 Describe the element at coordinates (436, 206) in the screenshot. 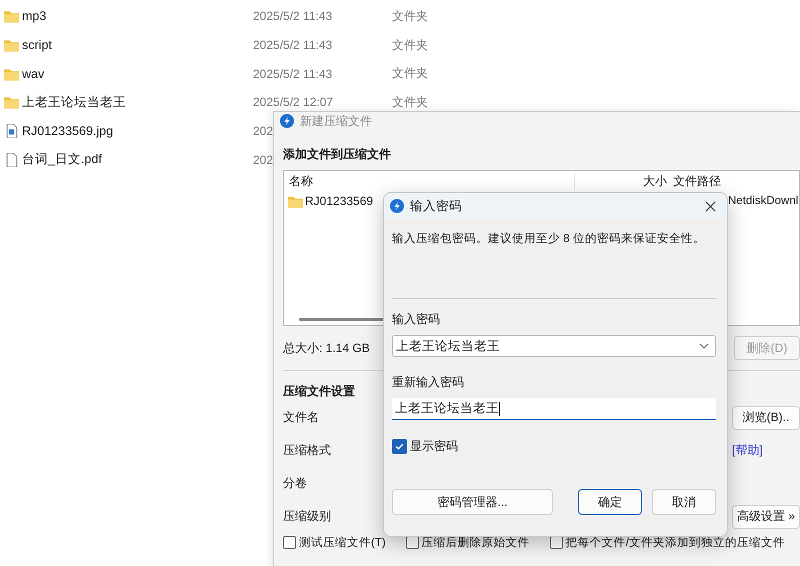

I see `dialog-title: 输入密码` at that location.